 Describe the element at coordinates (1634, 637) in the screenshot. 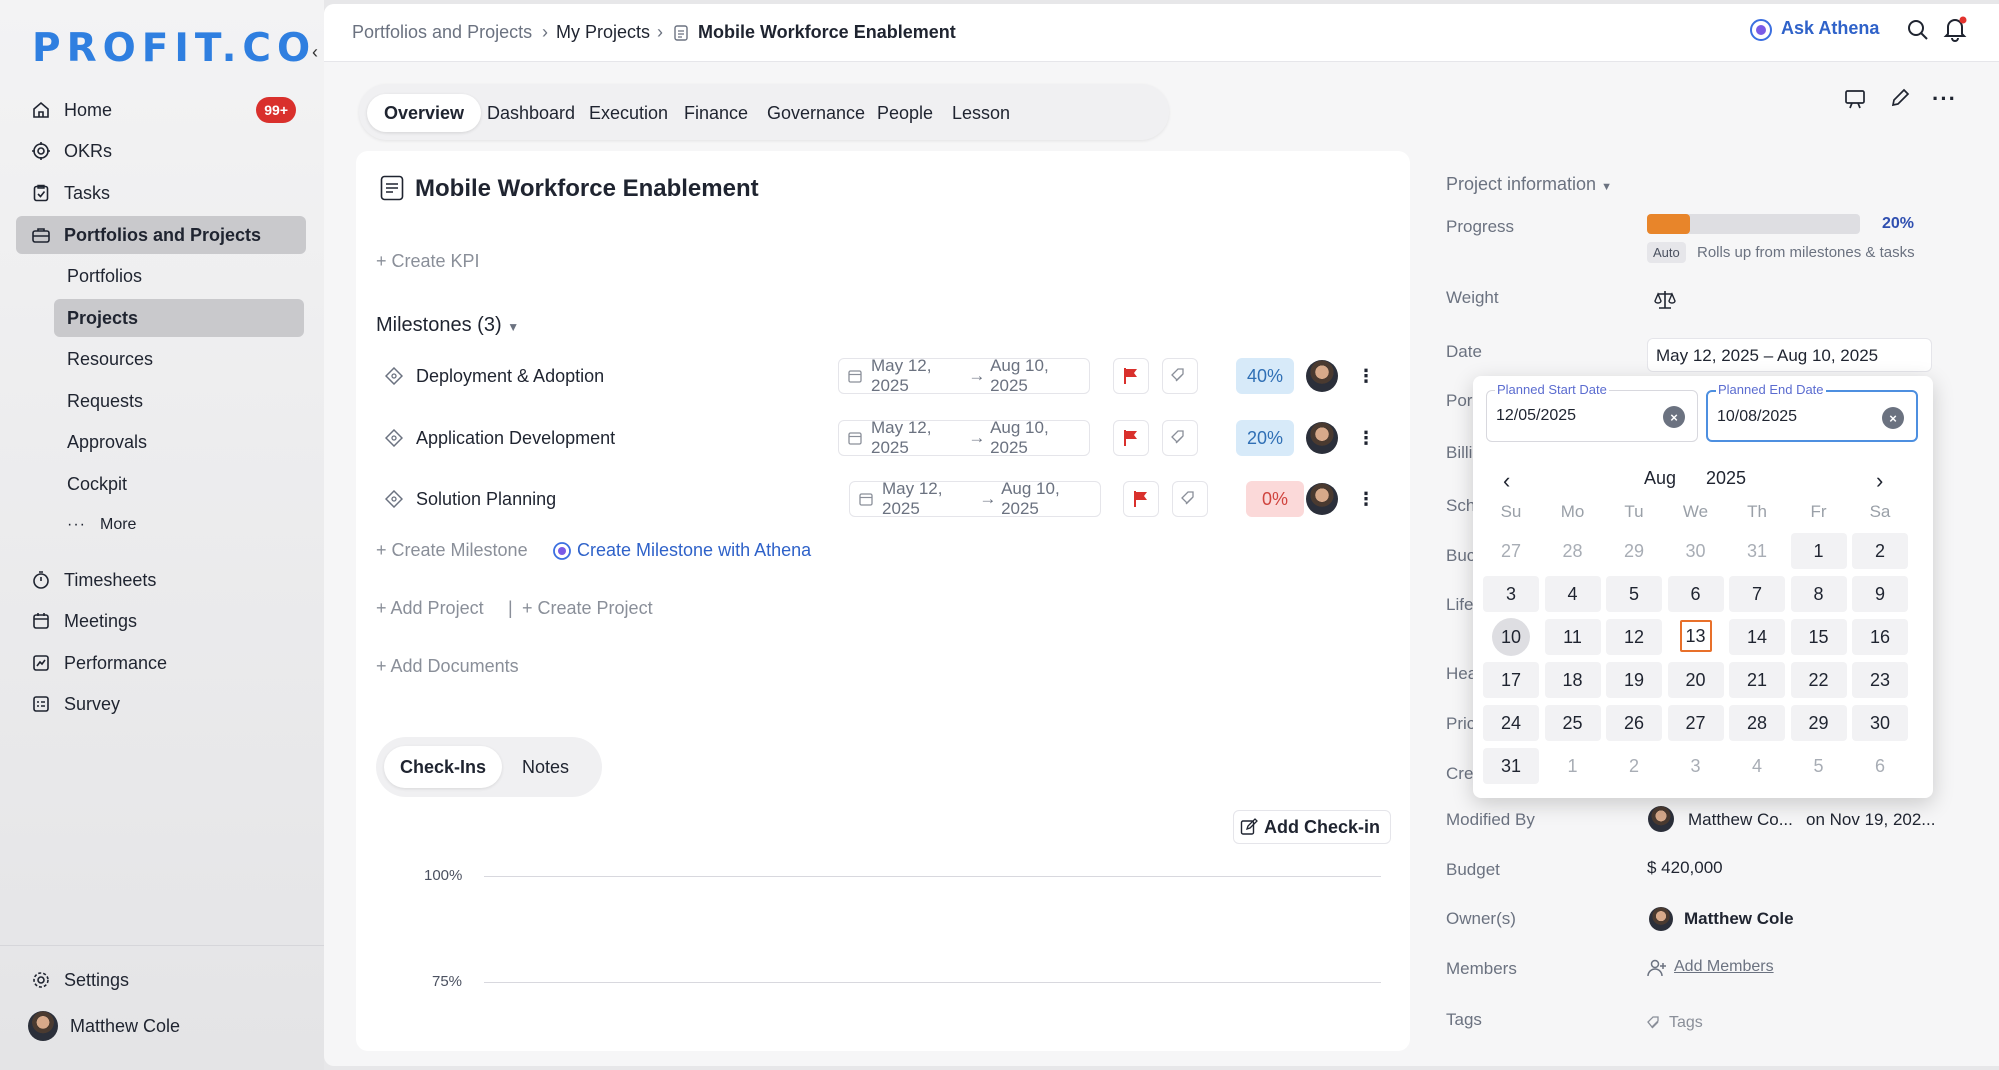

I see `calendar-day: 12` at that location.